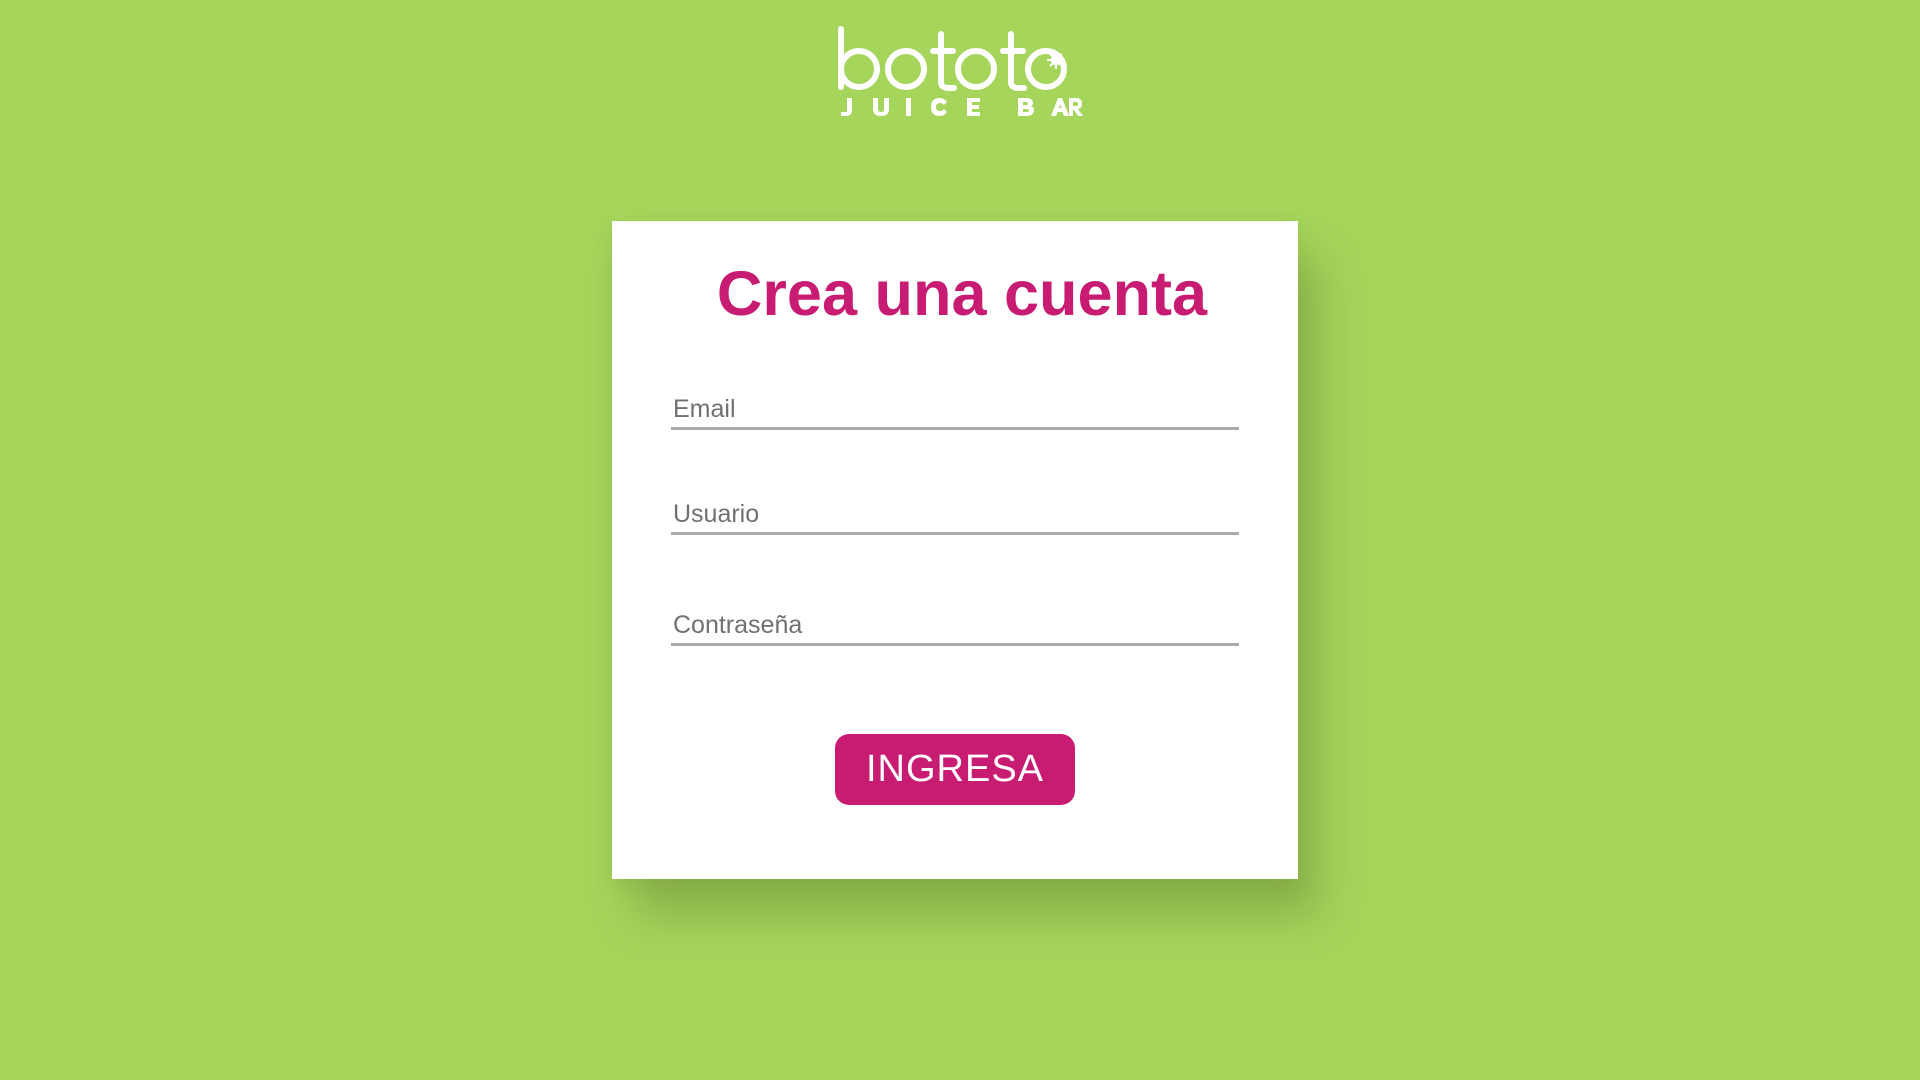 Image resolution: width=1920 pixels, height=1080 pixels. Describe the element at coordinates (962, 294) in the screenshot. I see `form-title: Crea una cuenta` at that location.